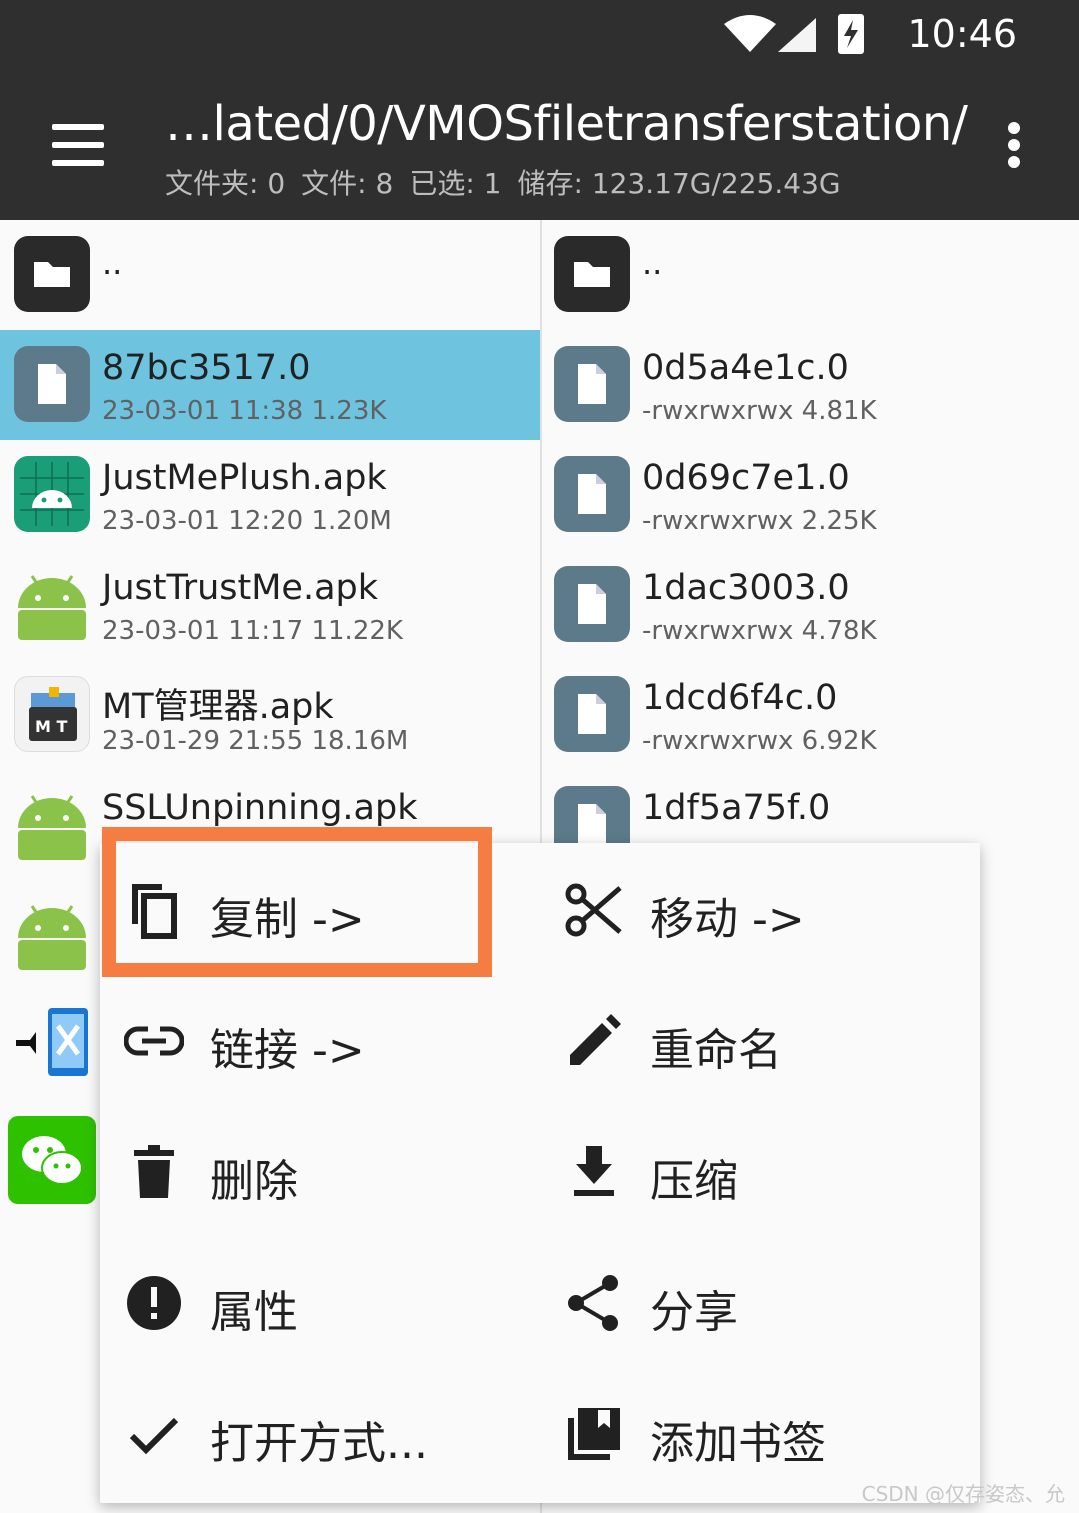  I want to click on file-name: 1df5a75f.0, so click(736, 808).